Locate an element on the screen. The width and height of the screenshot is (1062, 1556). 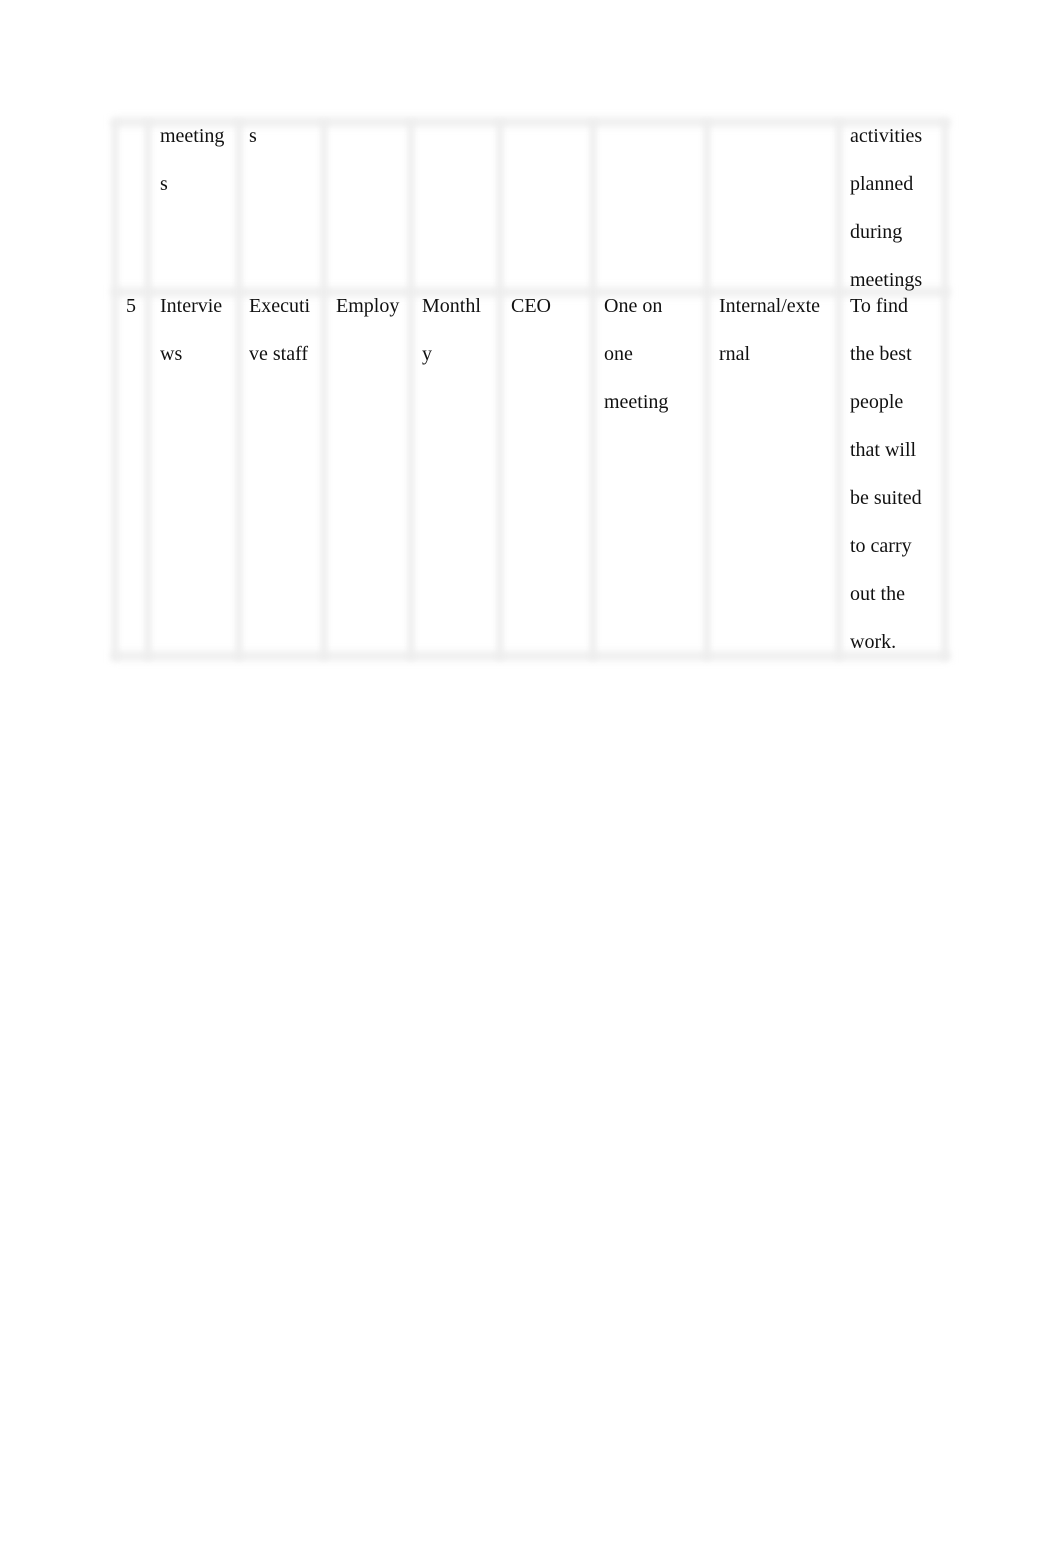
table-cell: Internal/exte rnal is located at coordinates (770, 330).